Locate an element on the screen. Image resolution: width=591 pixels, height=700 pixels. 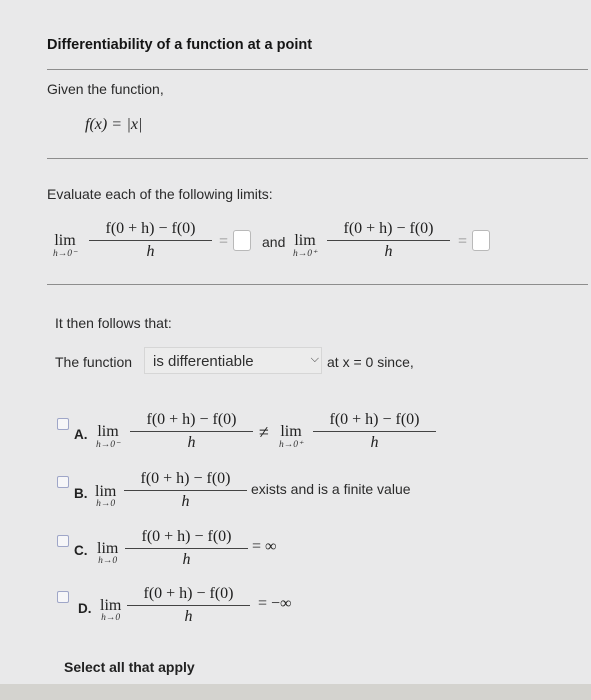
option-b-label: B. is located at coordinates (81, 493).